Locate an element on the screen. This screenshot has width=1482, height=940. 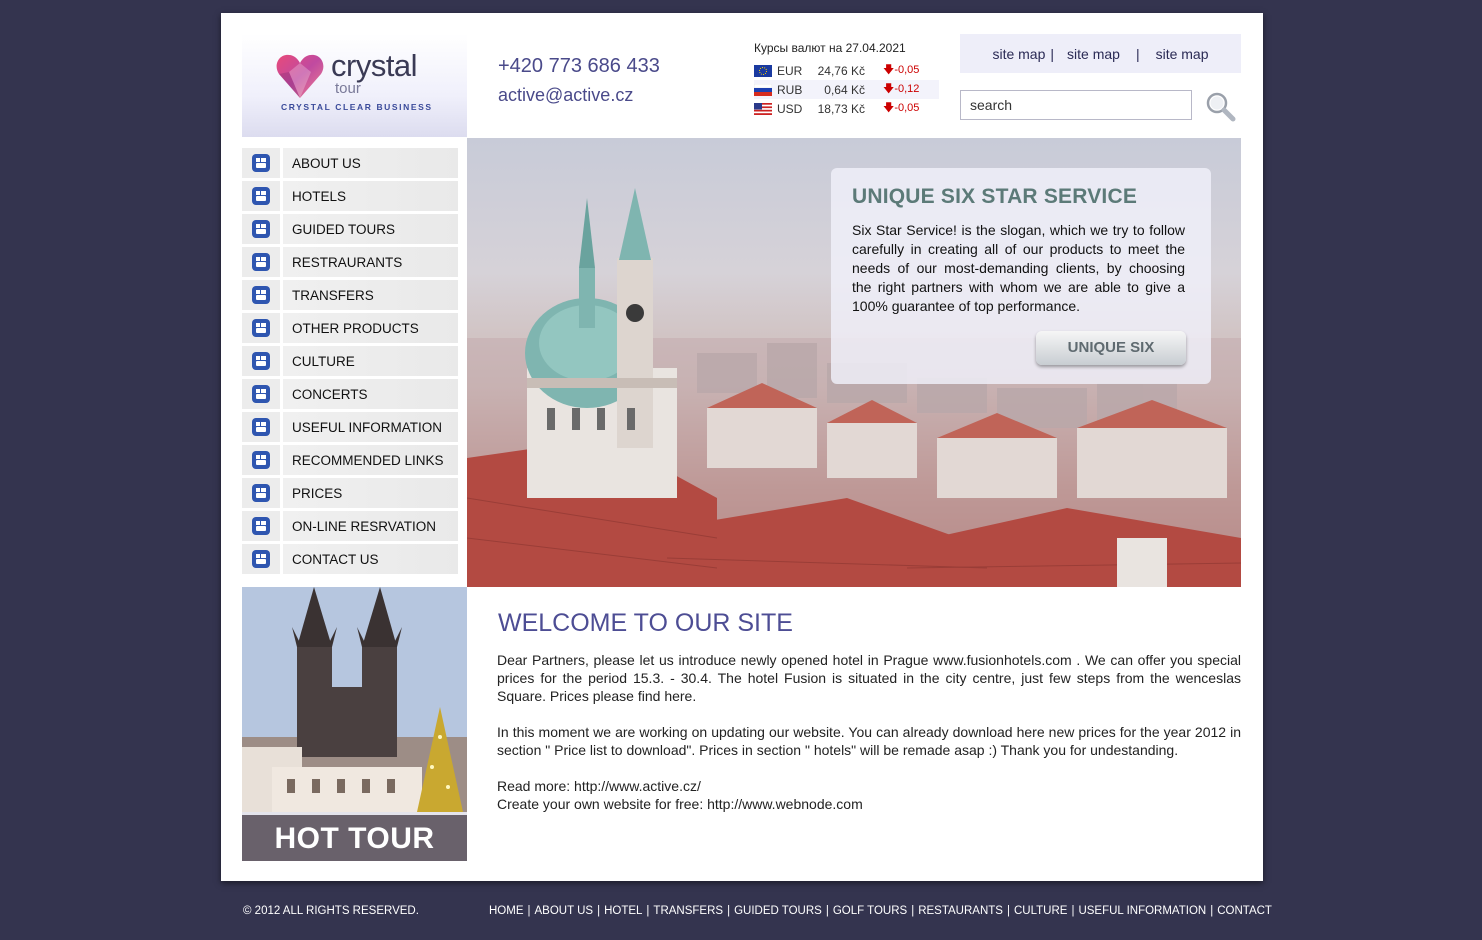
menu-item-about-us: ABOUT US is located at coordinates (354, 163).